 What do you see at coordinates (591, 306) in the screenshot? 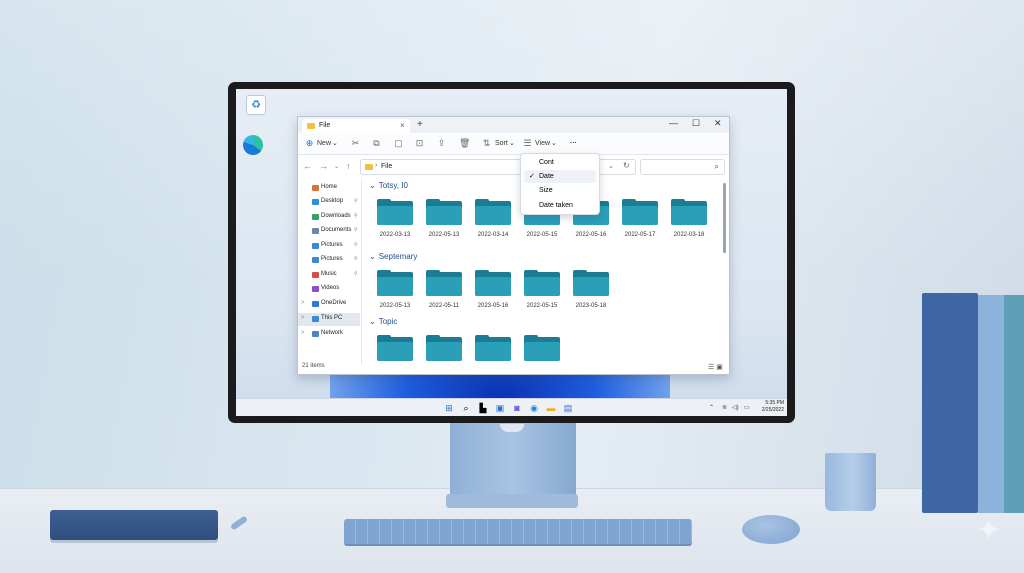
I see `folder-label: 2023-05-18` at bounding box center [591, 306].